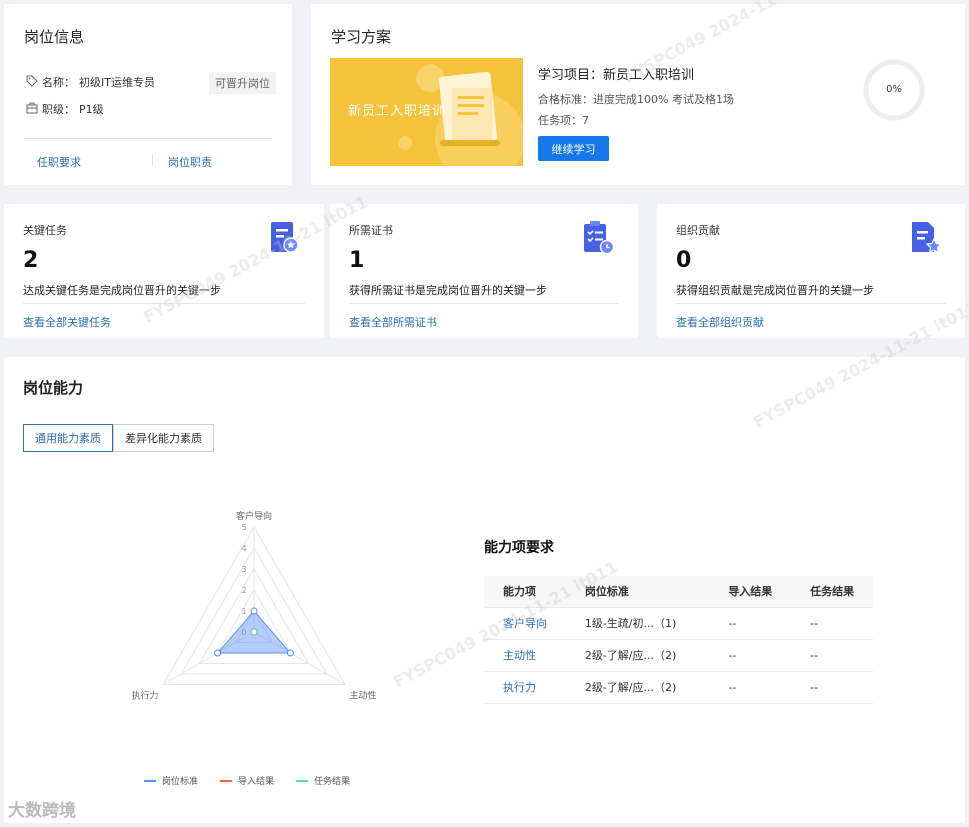  Describe the element at coordinates (45, 230) in the screenshot. I see `stat-label: 关键任务` at that location.